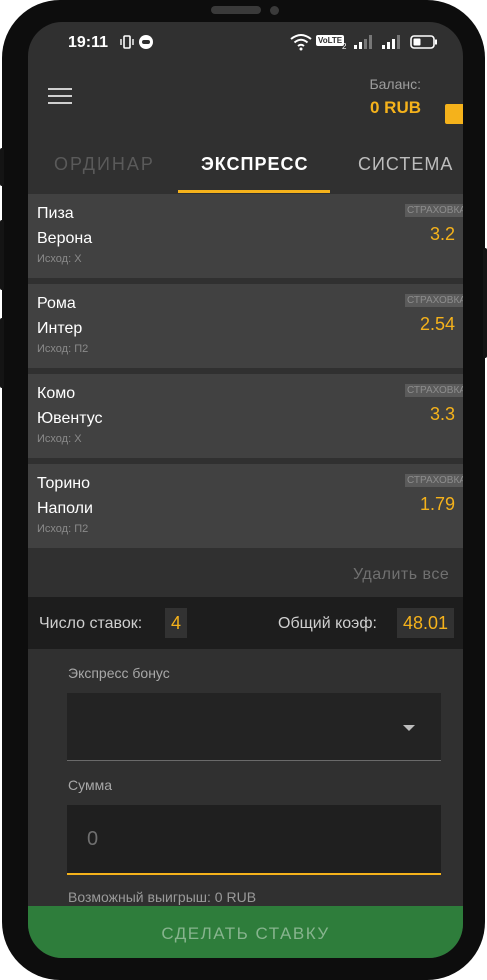  What do you see at coordinates (65, 508) in the screenshot?
I see `team-away: Наполи` at bounding box center [65, 508].